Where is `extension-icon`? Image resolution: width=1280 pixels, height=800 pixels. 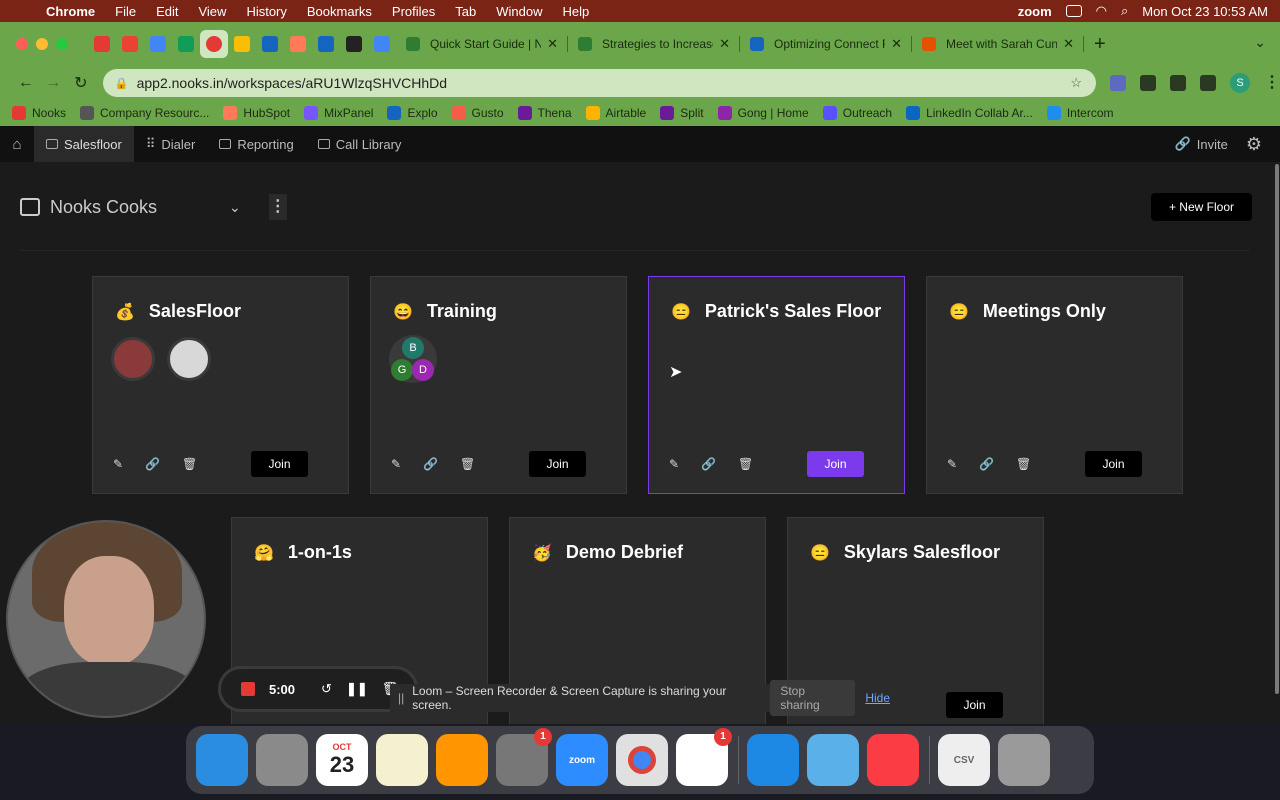 extension-icon is located at coordinates (1147, 83).